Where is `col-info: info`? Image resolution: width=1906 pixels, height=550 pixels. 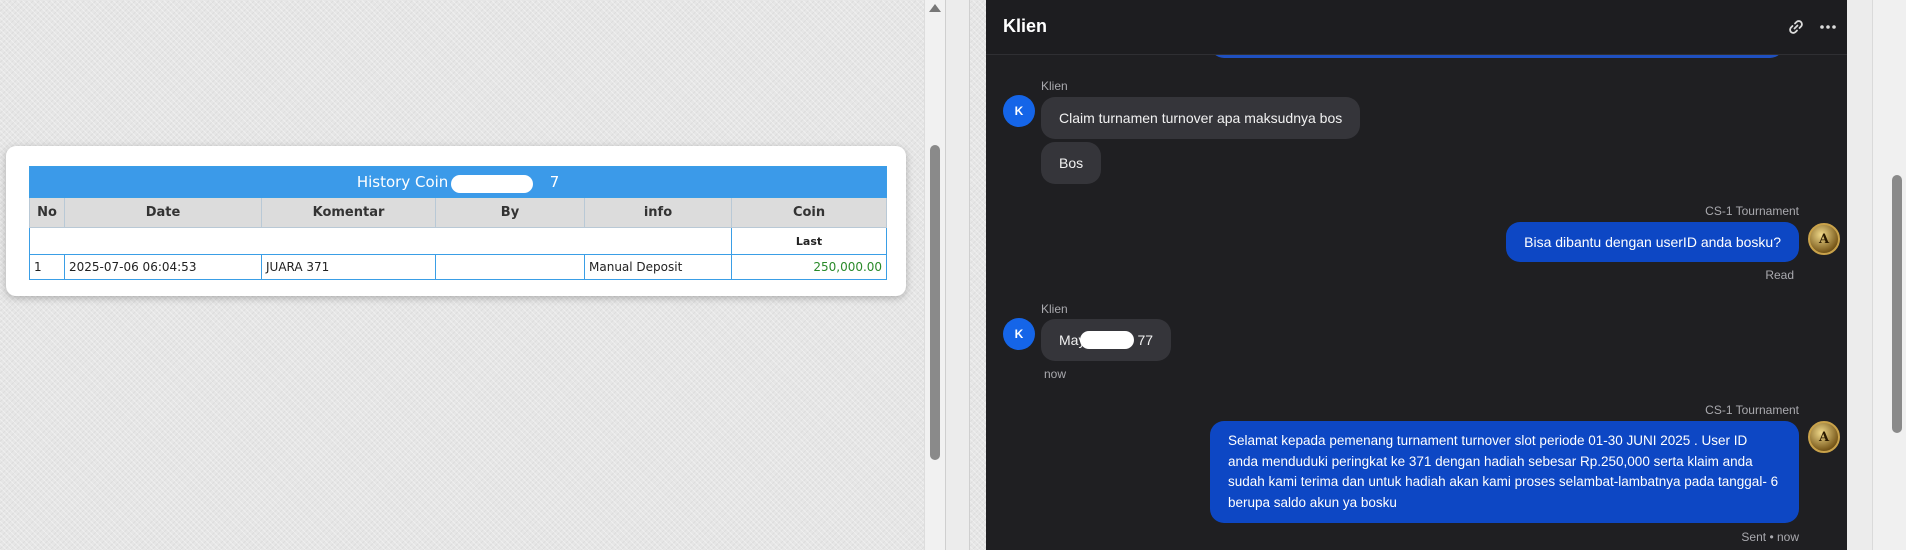 col-info: info is located at coordinates (658, 212).